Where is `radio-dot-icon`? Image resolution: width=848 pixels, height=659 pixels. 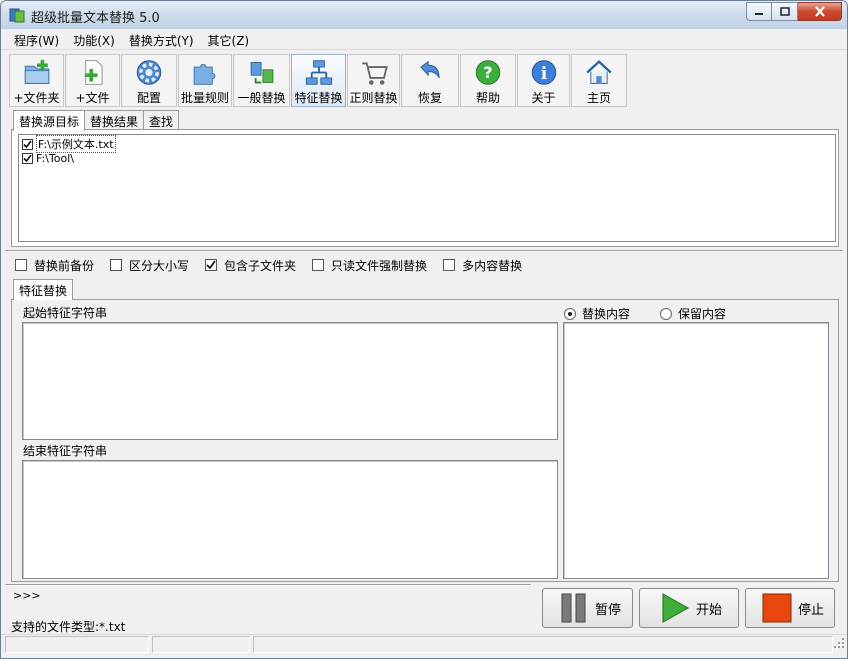 radio-dot-icon is located at coordinates (570, 313).